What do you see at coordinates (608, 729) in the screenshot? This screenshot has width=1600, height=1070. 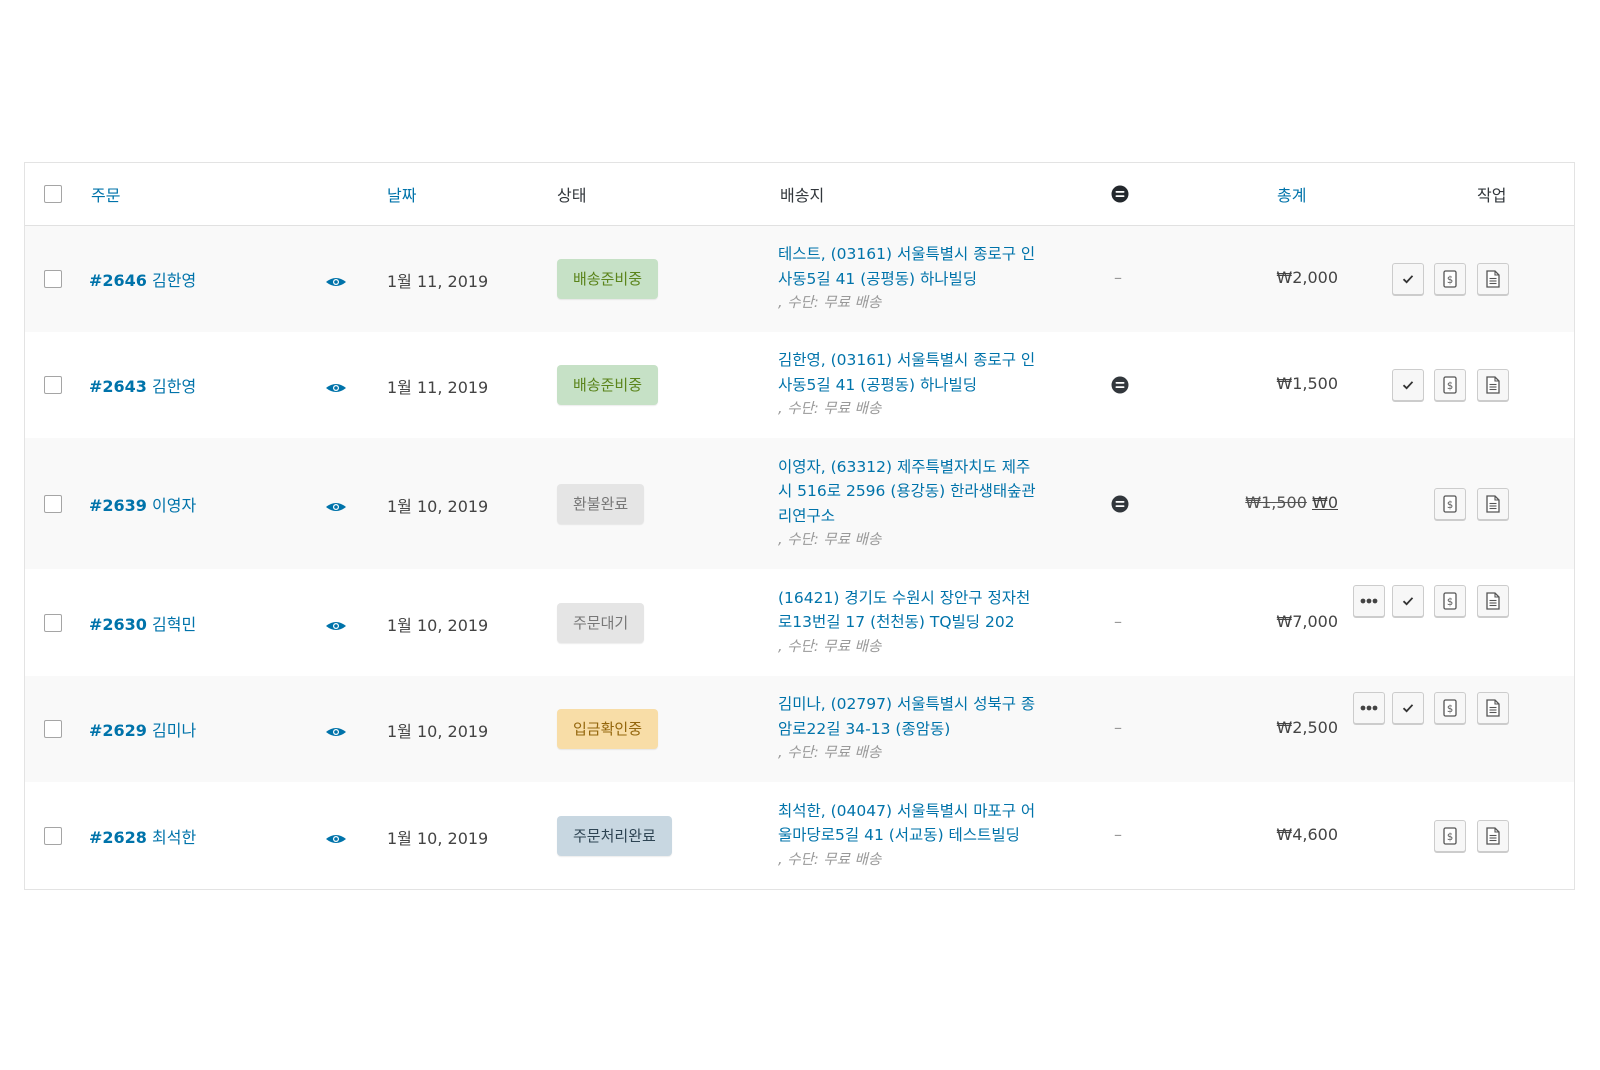 I see `status-badge: 입금확인중` at bounding box center [608, 729].